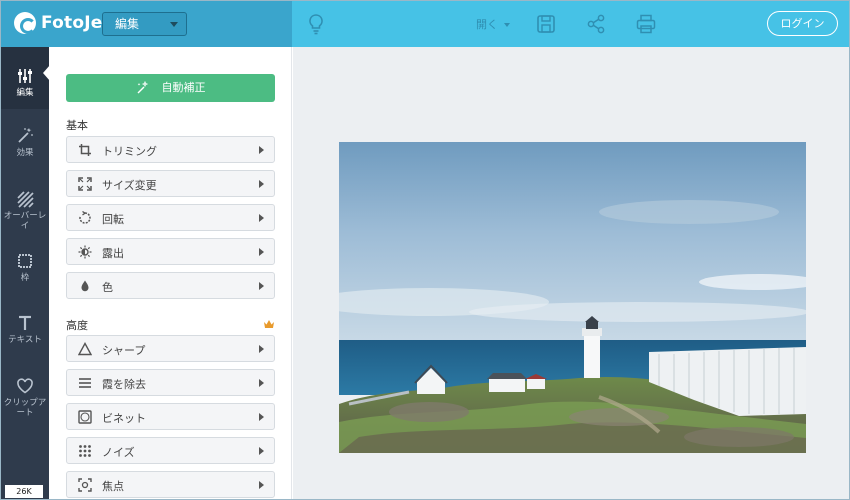 The width and height of the screenshot is (850, 500). What do you see at coordinates (170, 416) in the screenshot?
I see `tool-vignette: ビネット` at bounding box center [170, 416].